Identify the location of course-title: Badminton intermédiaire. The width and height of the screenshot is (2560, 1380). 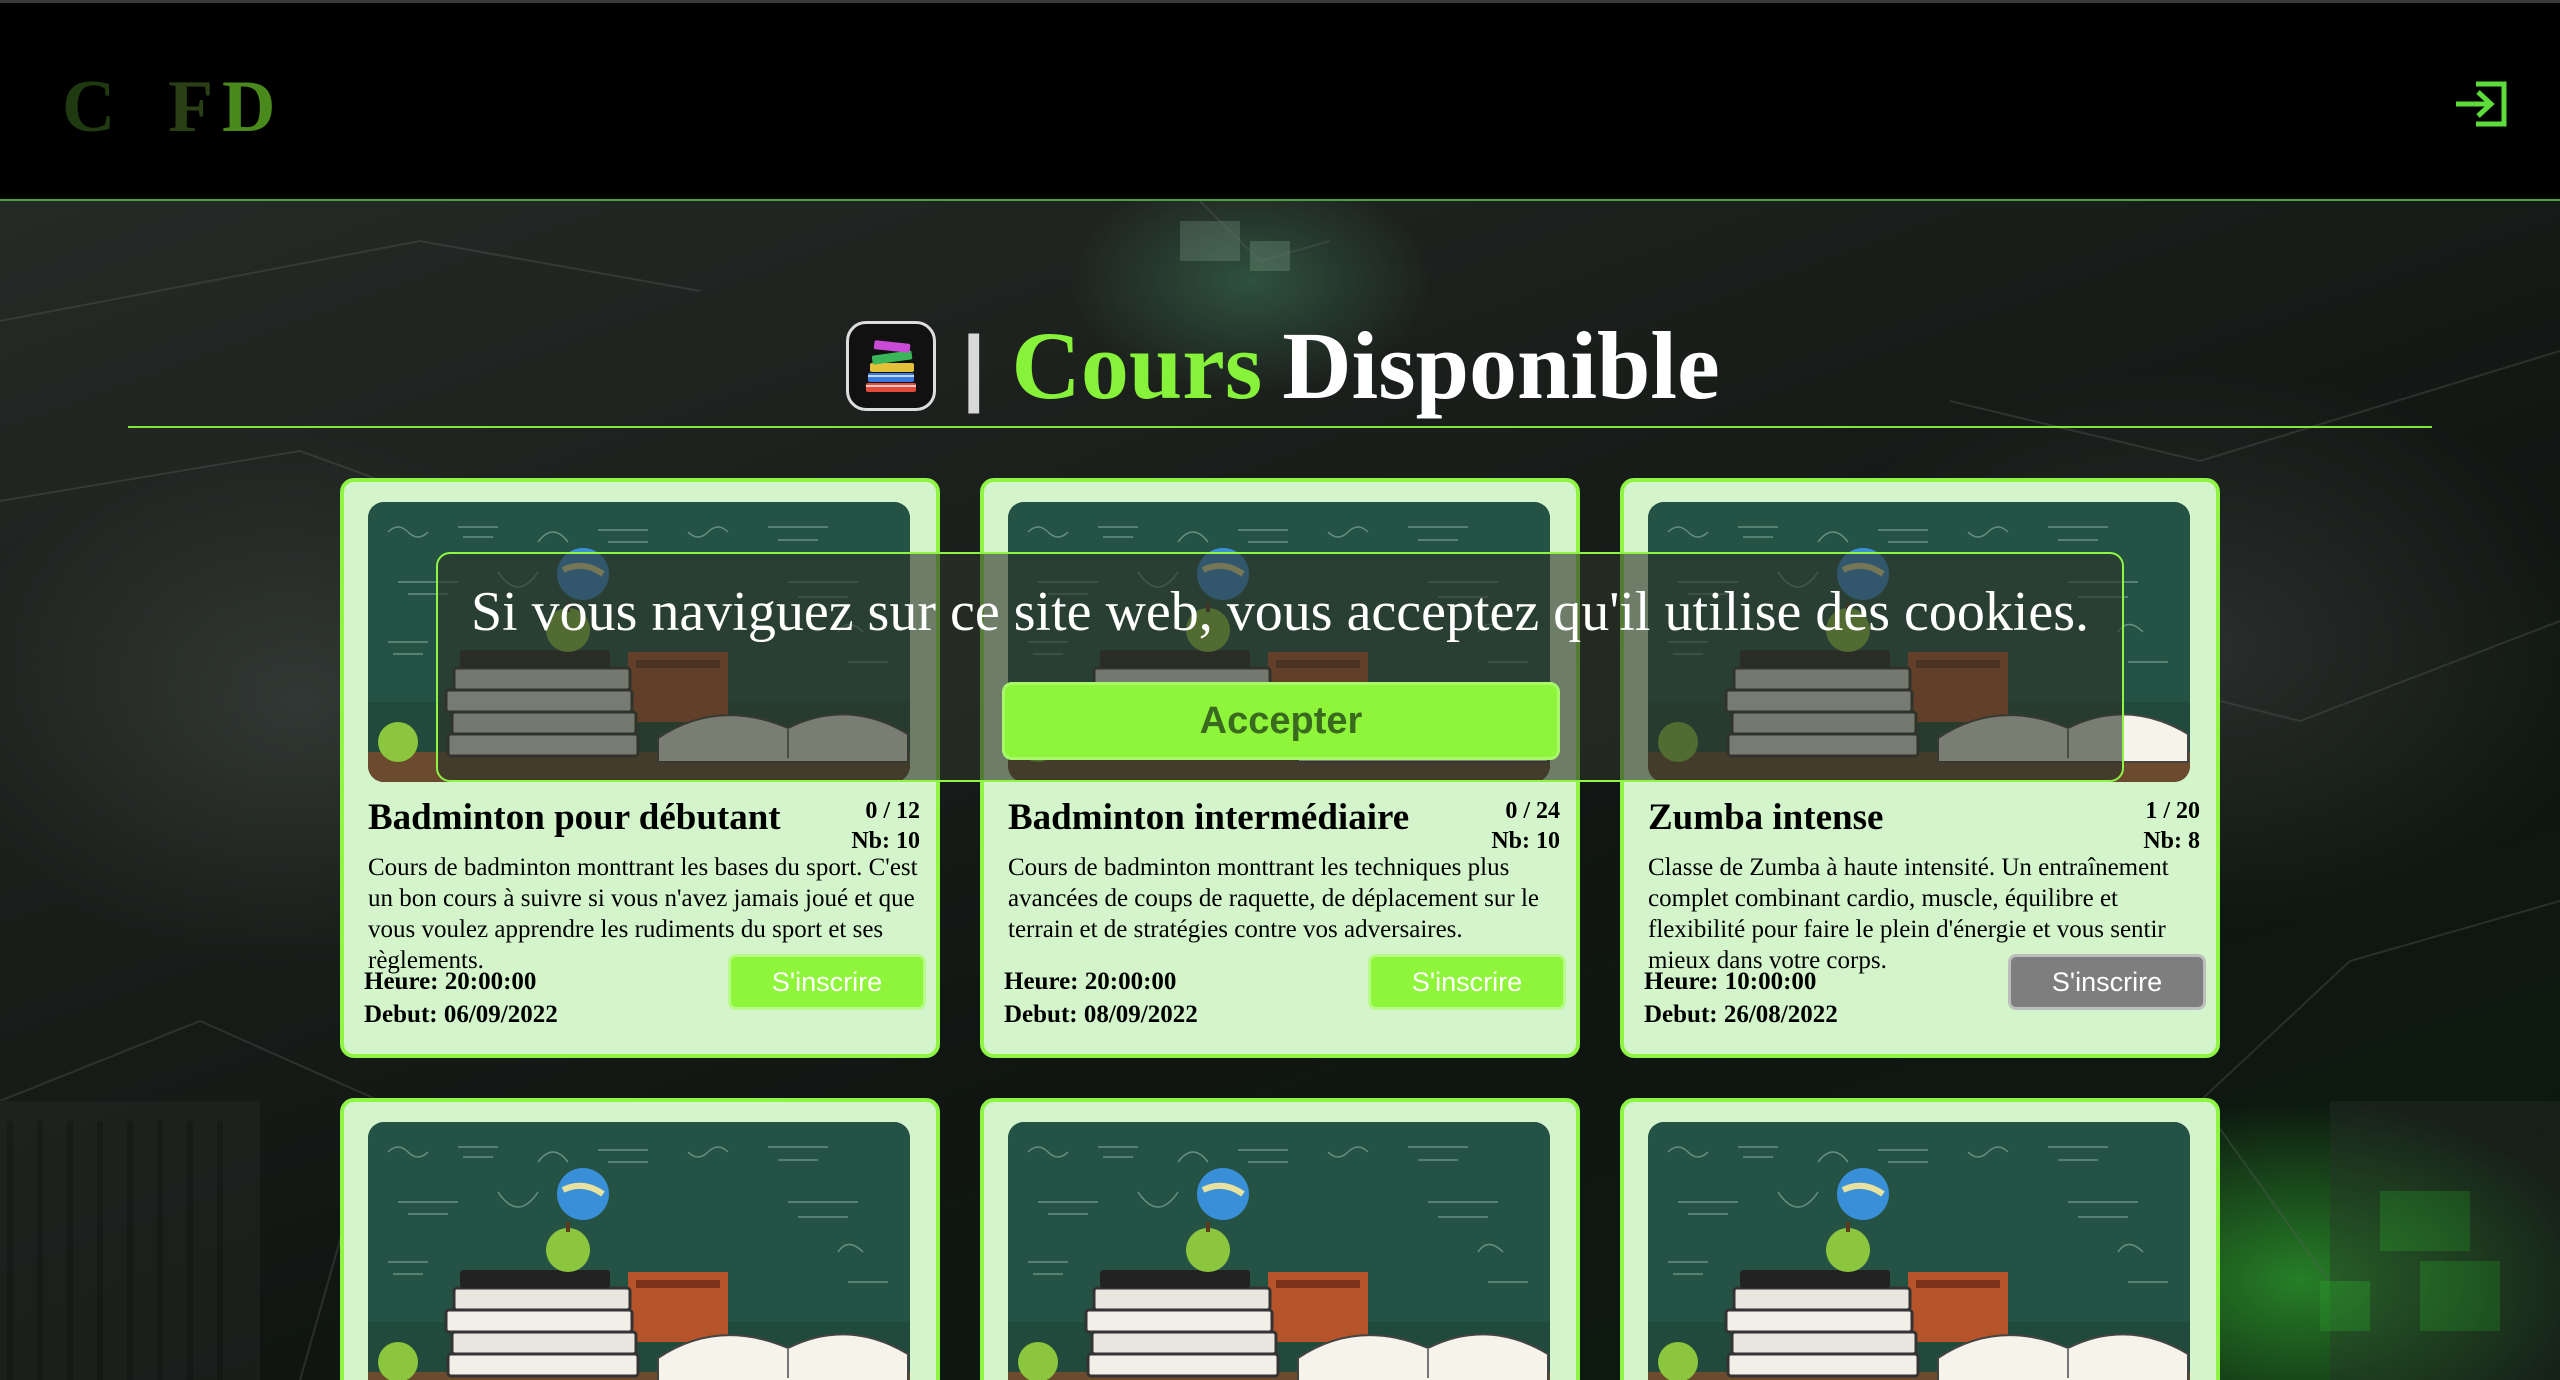
(1209, 817).